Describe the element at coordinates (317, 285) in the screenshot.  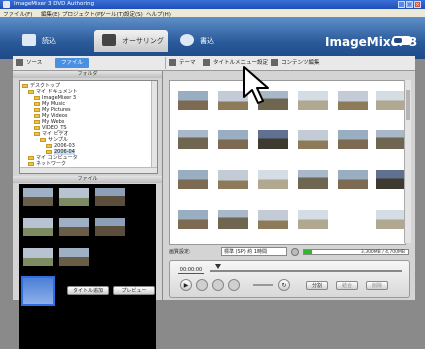
I see `split-button: 分割` at that location.